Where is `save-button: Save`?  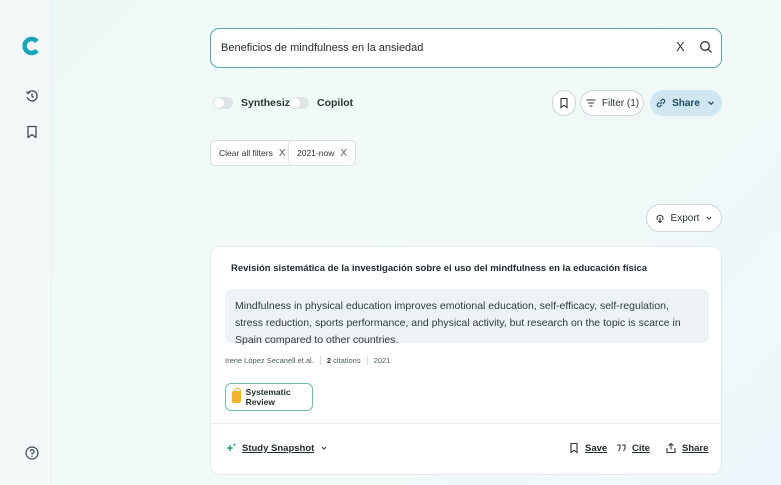
save-button: Save is located at coordinates (587, 448).